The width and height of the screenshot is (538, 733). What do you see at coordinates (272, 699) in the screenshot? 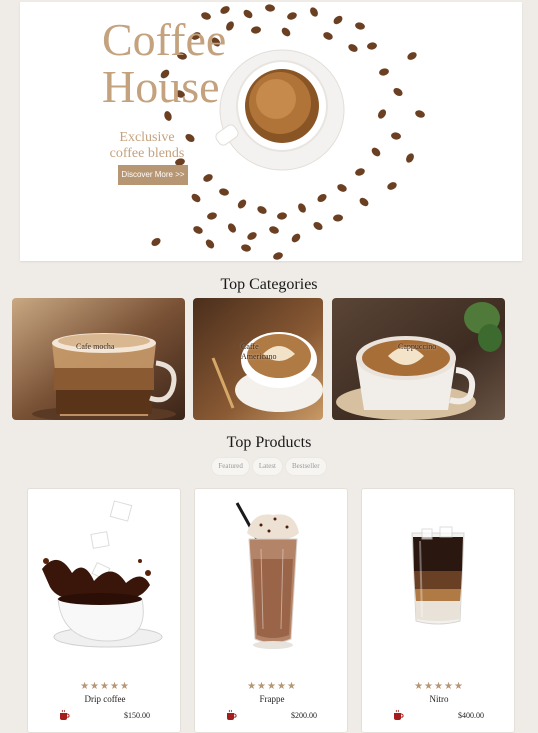
I see `product-name: Frappe` at bounding box center [272, 699].